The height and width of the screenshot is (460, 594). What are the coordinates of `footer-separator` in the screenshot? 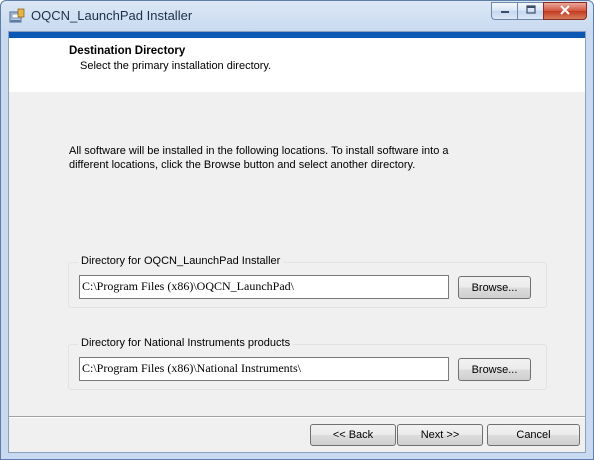 It's located at (297, 417).